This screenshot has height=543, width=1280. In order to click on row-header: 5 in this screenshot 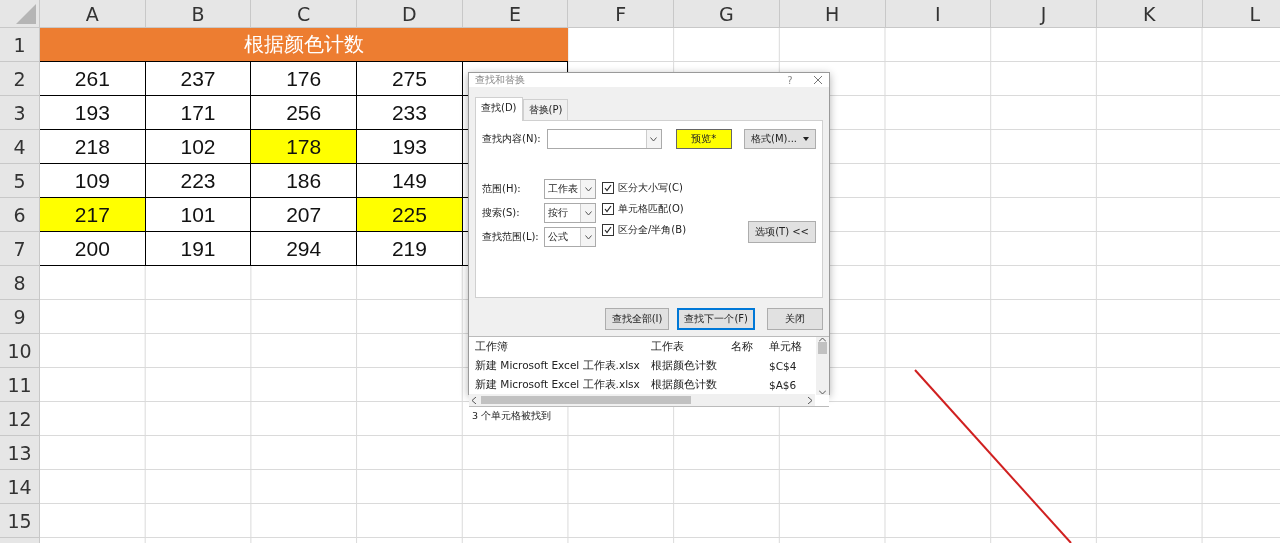, I will do `click(20, 181)`.